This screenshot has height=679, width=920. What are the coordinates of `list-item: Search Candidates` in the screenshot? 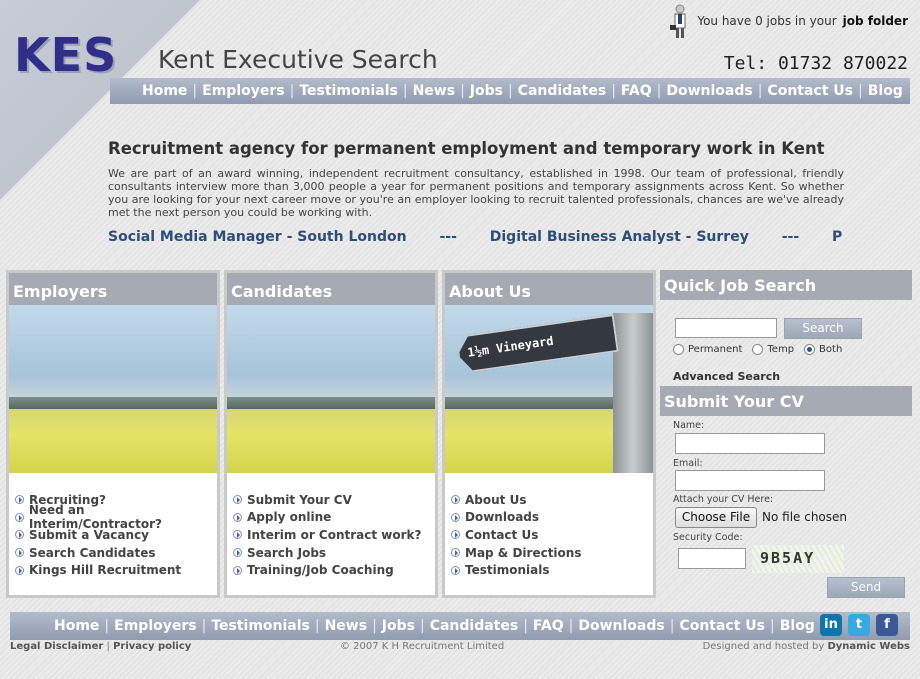 It's located at (116, 553).